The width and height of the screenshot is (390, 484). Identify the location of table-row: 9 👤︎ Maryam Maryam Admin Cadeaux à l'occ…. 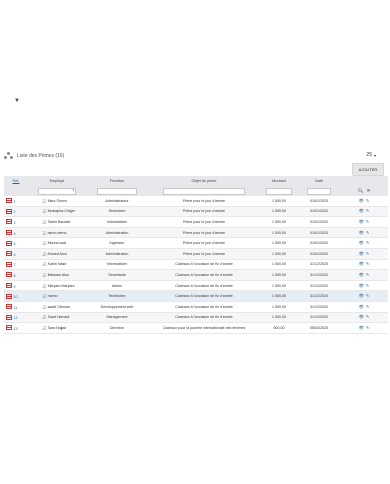
(196, 286).